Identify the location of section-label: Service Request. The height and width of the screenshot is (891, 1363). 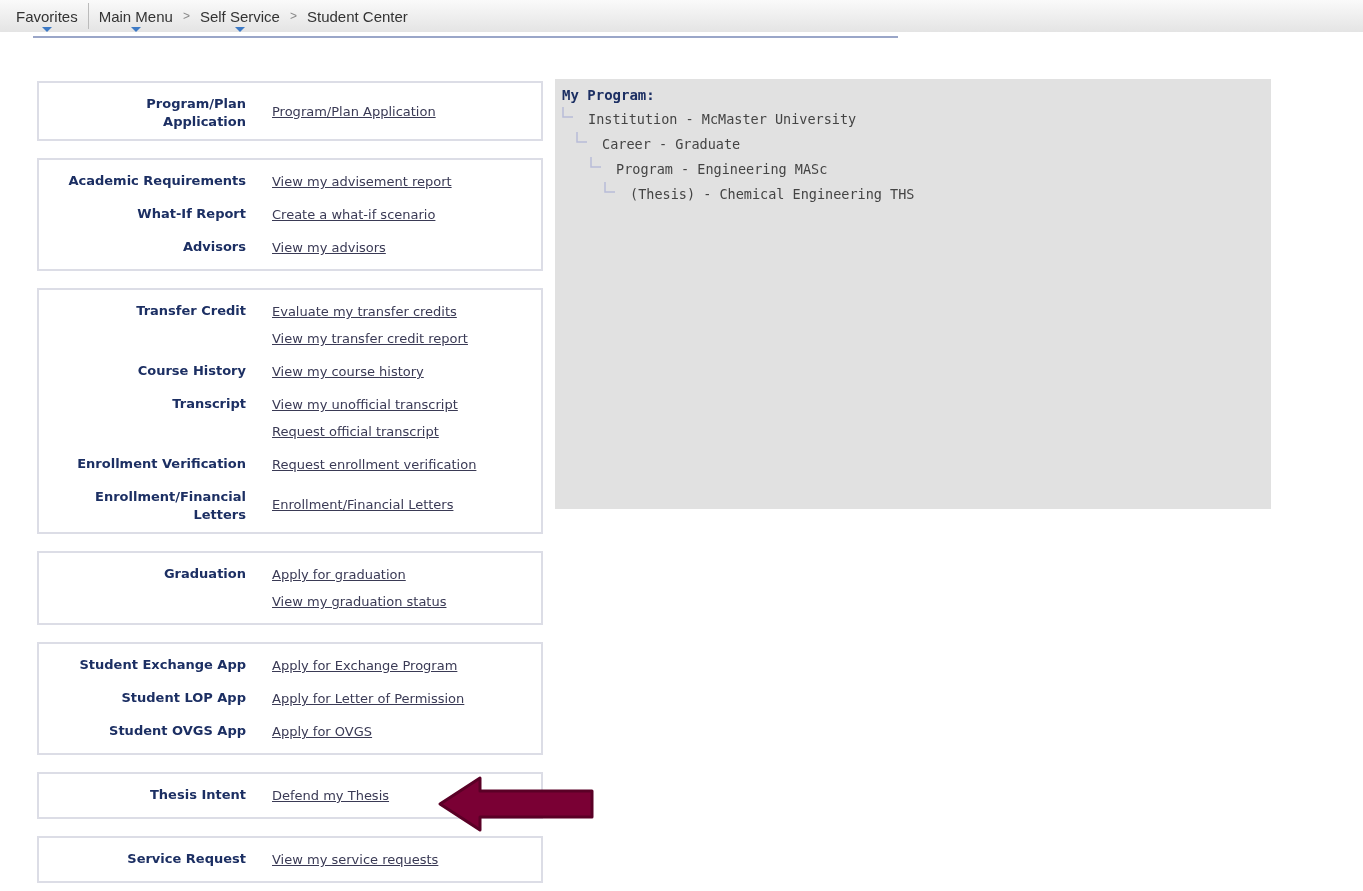
(186, 859).